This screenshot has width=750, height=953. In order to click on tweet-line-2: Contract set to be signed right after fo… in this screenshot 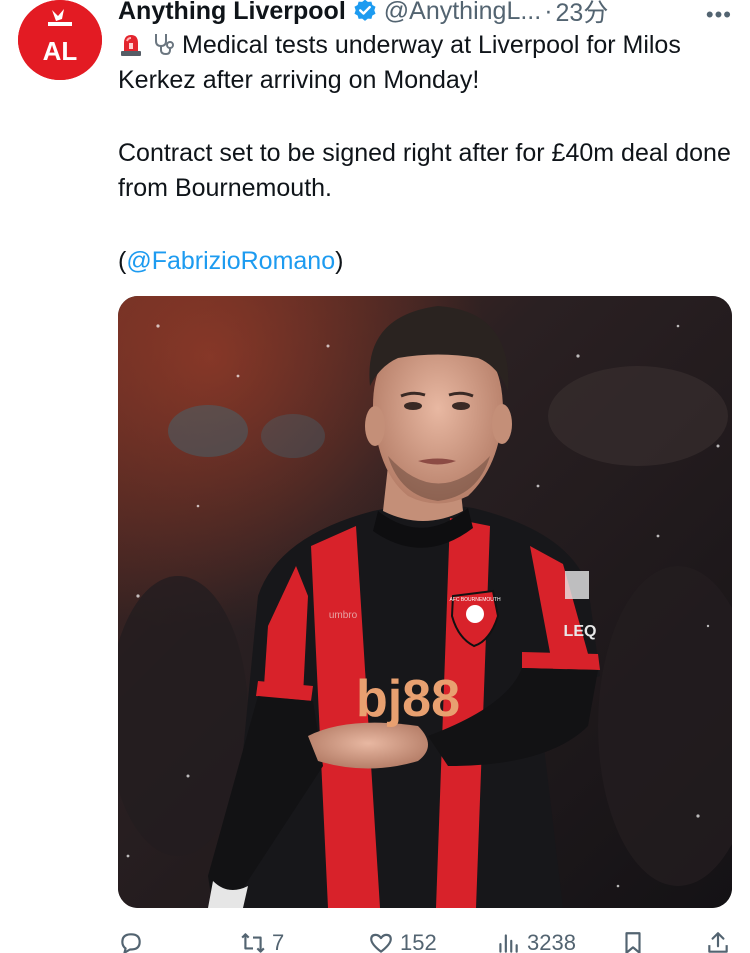, I will do `click(424, 170)`.